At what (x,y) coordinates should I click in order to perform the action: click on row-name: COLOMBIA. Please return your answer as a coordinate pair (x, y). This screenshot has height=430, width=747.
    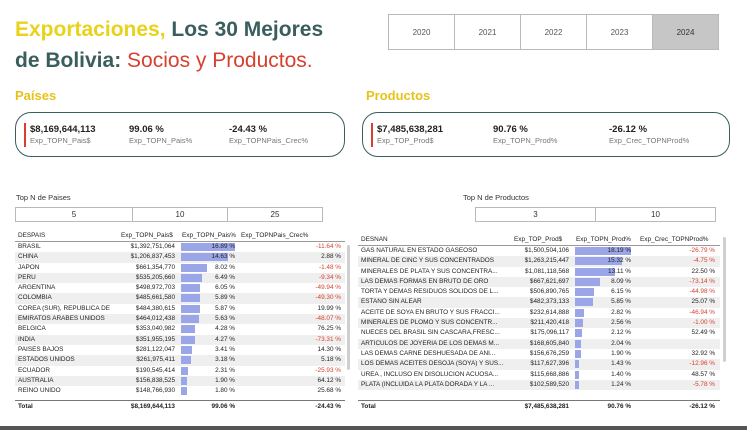
    Looking at the image, I should click on (35, 298).